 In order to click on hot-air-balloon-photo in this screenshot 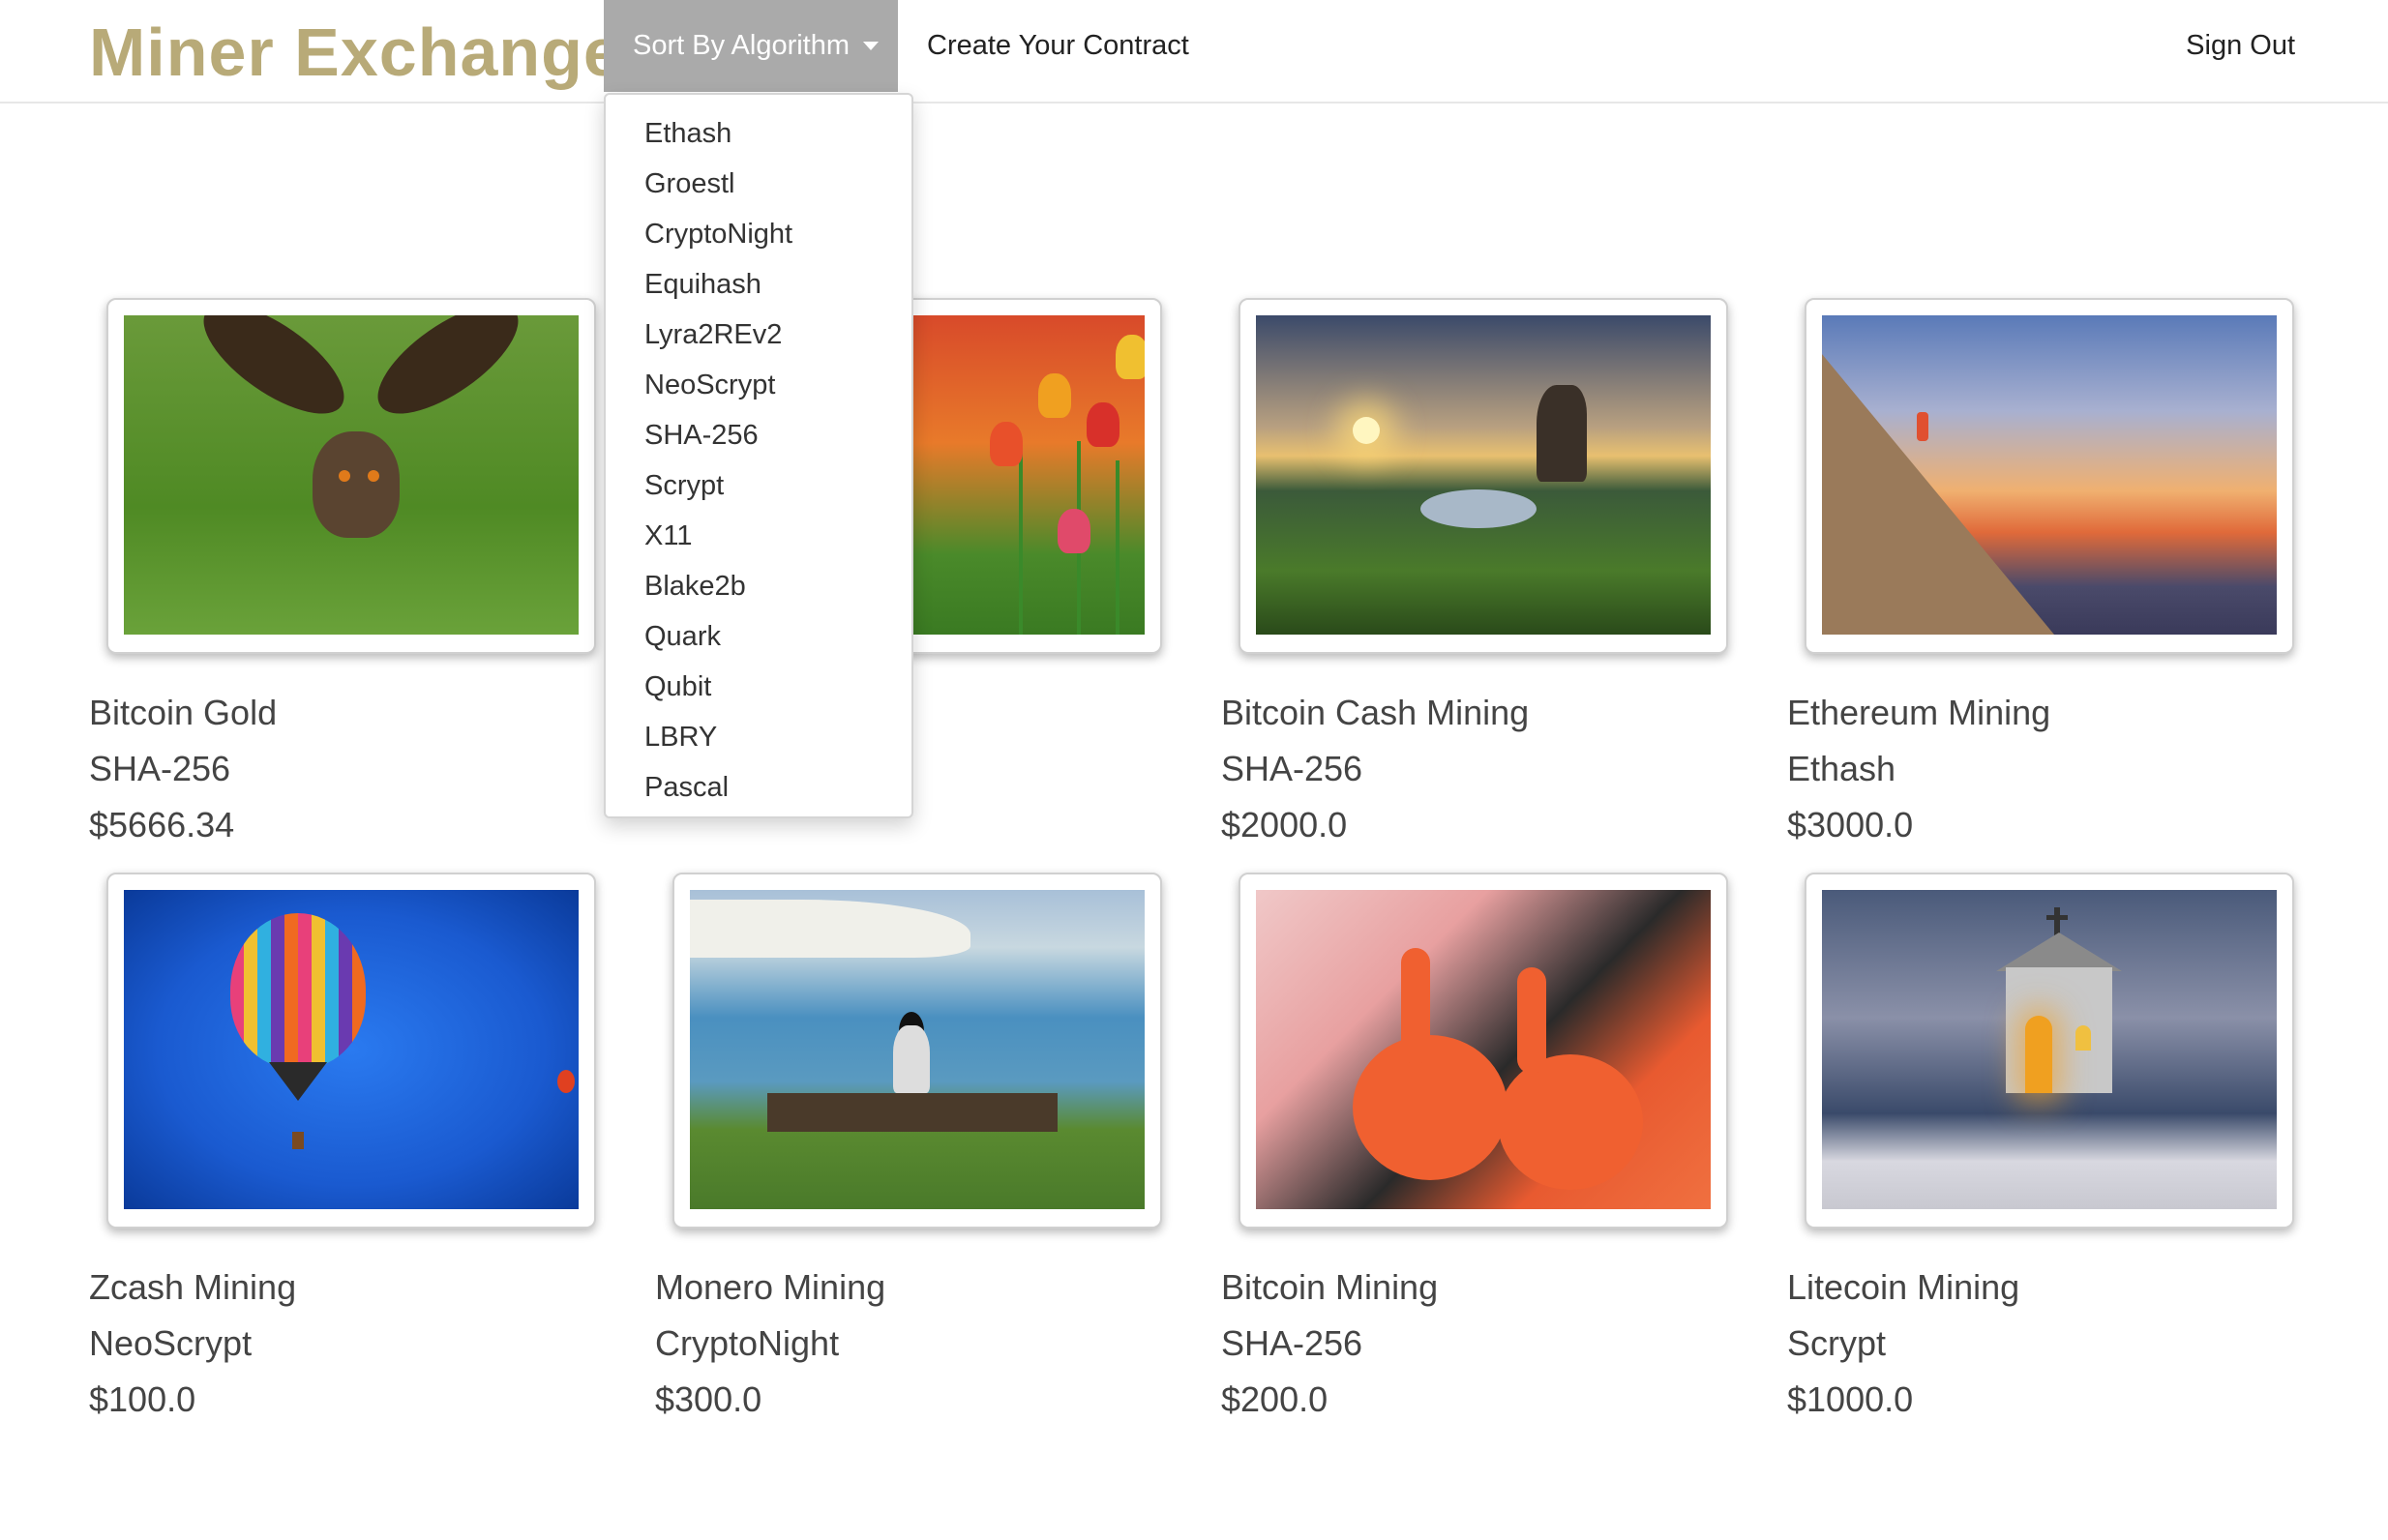, I will do `click(351, 1049)`.